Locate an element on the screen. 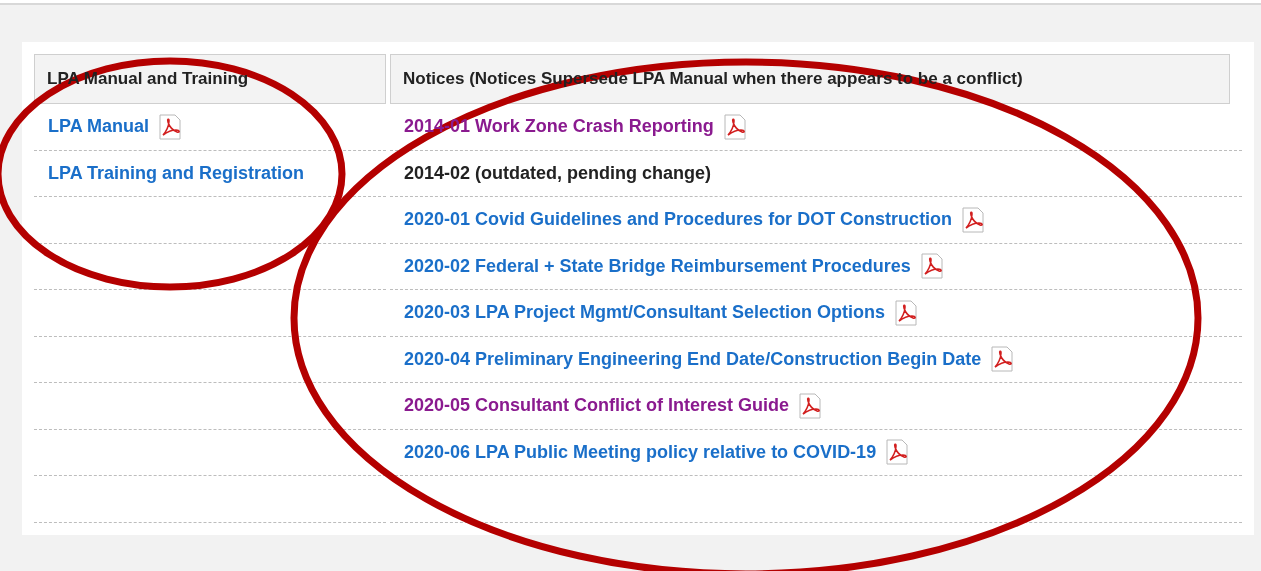 The width and height of the screenshot is (1261, 571). document-link: 2020-04 Preliminary Engineering End Date/Construction Begin Date is located at coordinates (693, 359).